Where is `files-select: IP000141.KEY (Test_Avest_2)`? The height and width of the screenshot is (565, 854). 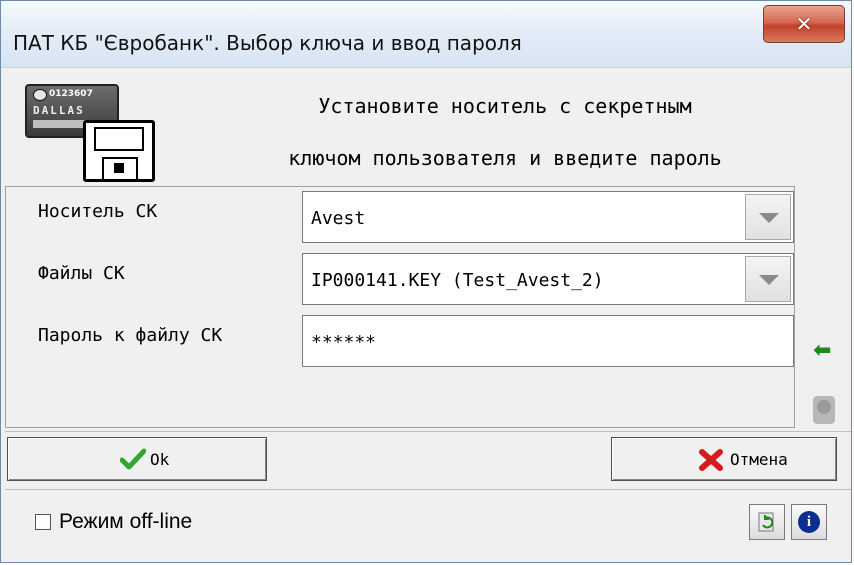
files-select: IP000141.KEY (Test_Avest_2) is located at coordinates (548, 279).